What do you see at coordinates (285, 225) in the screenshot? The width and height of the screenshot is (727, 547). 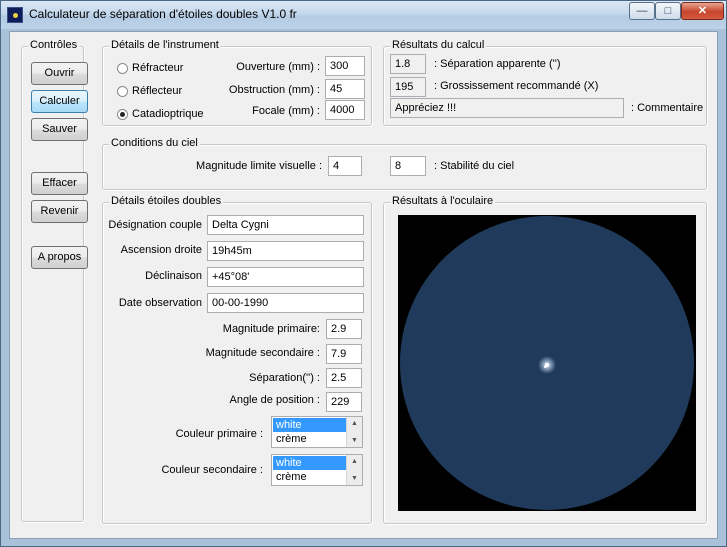 I see `designation-field: Delta Cygni` at bounding box center [285, 225].